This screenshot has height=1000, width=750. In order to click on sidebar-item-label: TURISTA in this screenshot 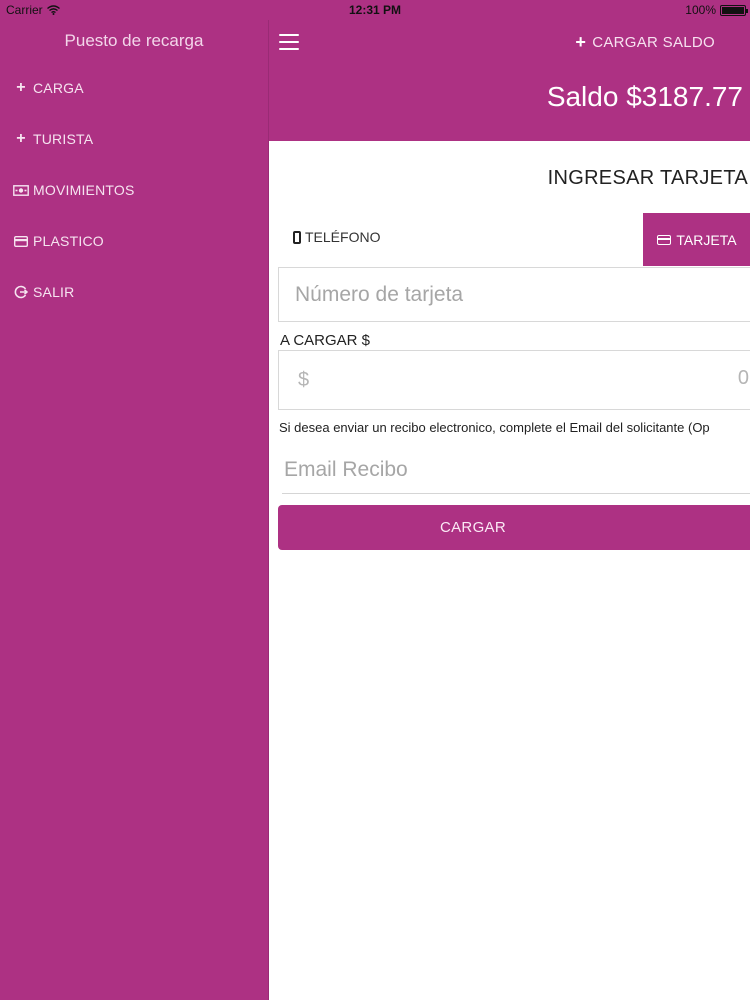, I will do `click(63, 139)`.